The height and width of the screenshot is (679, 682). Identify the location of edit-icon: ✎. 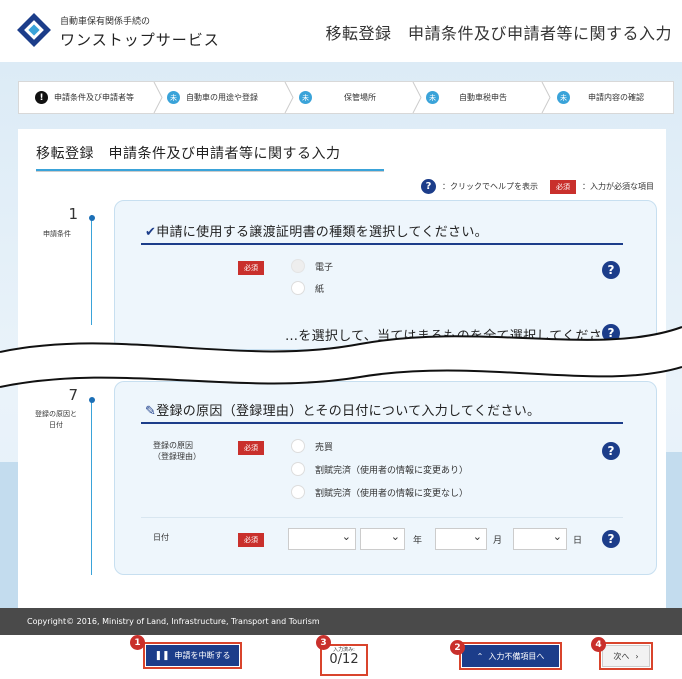
(151, 411).